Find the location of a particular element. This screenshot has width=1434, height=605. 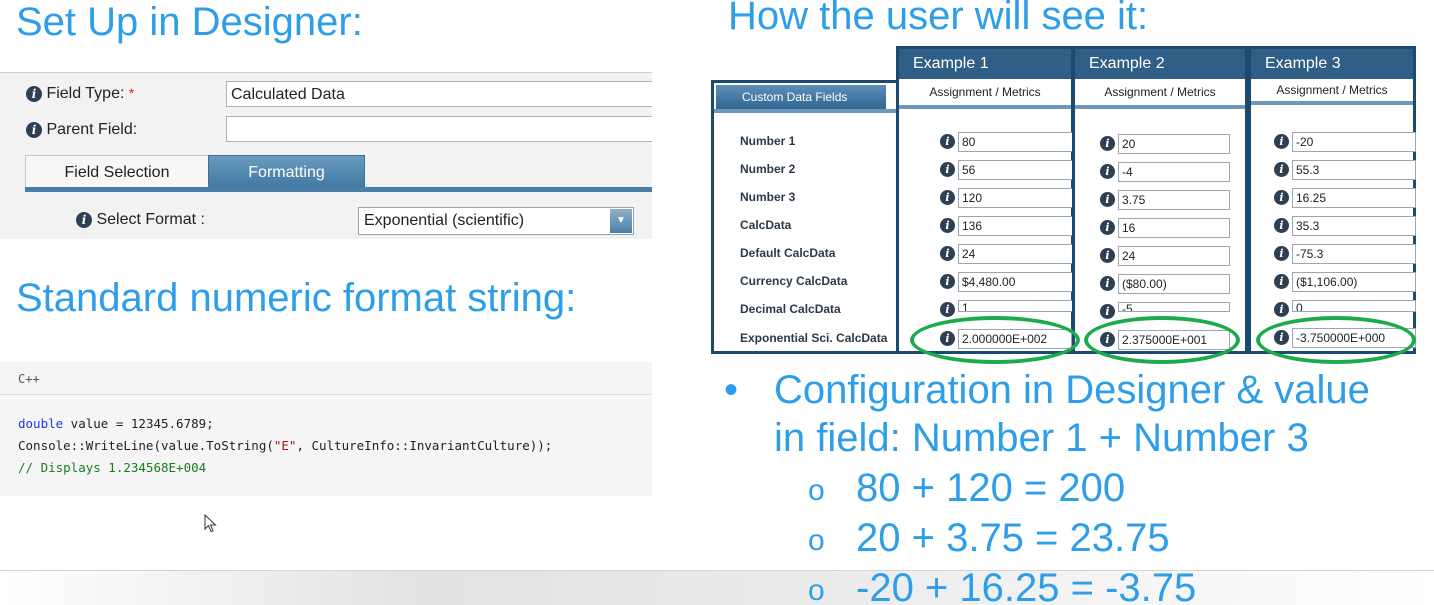

value-field: 120 is located at coordinates (1016, 198).